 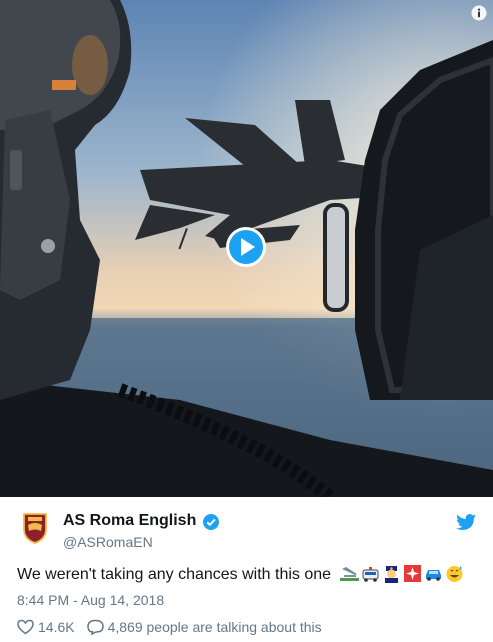 I want to click on police-car-icon, so click(x=370, y=573).